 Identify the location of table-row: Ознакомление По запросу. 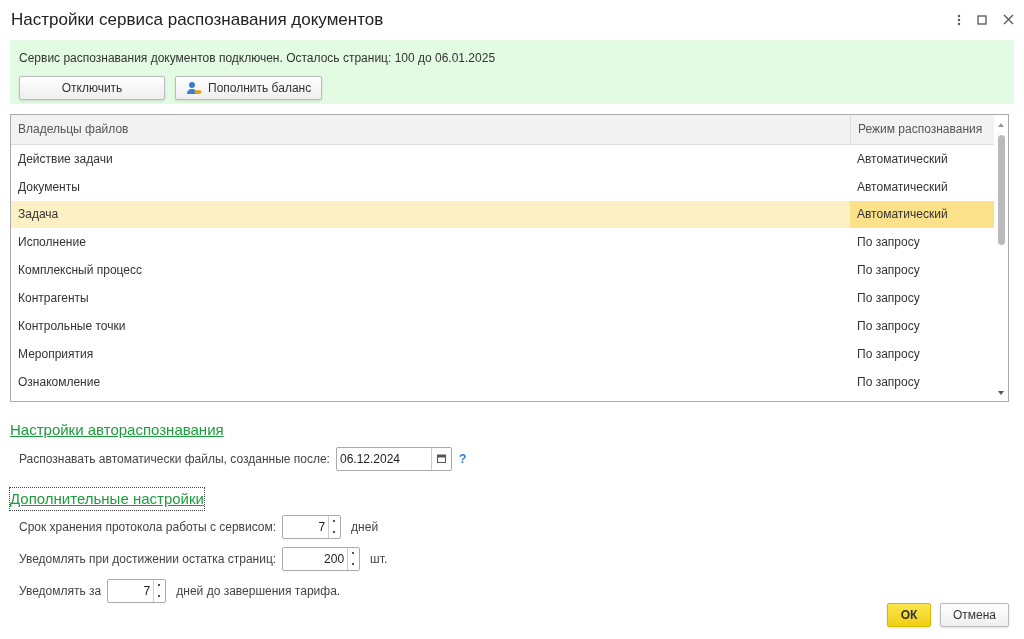
(502, 381).